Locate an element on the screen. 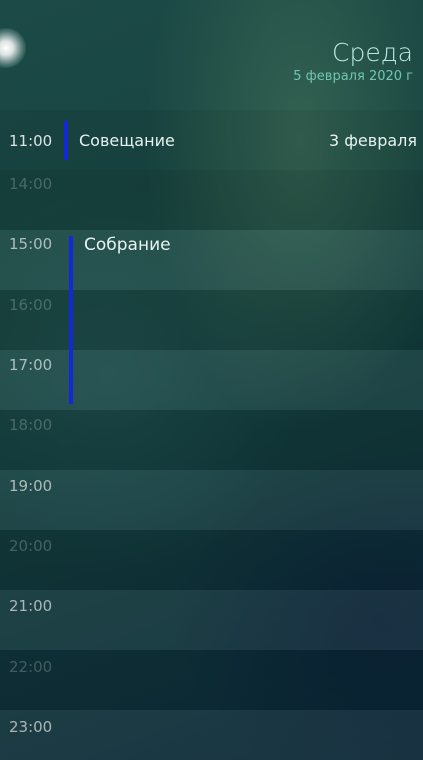  day-name: Среда is located at coordinates (372, 52).